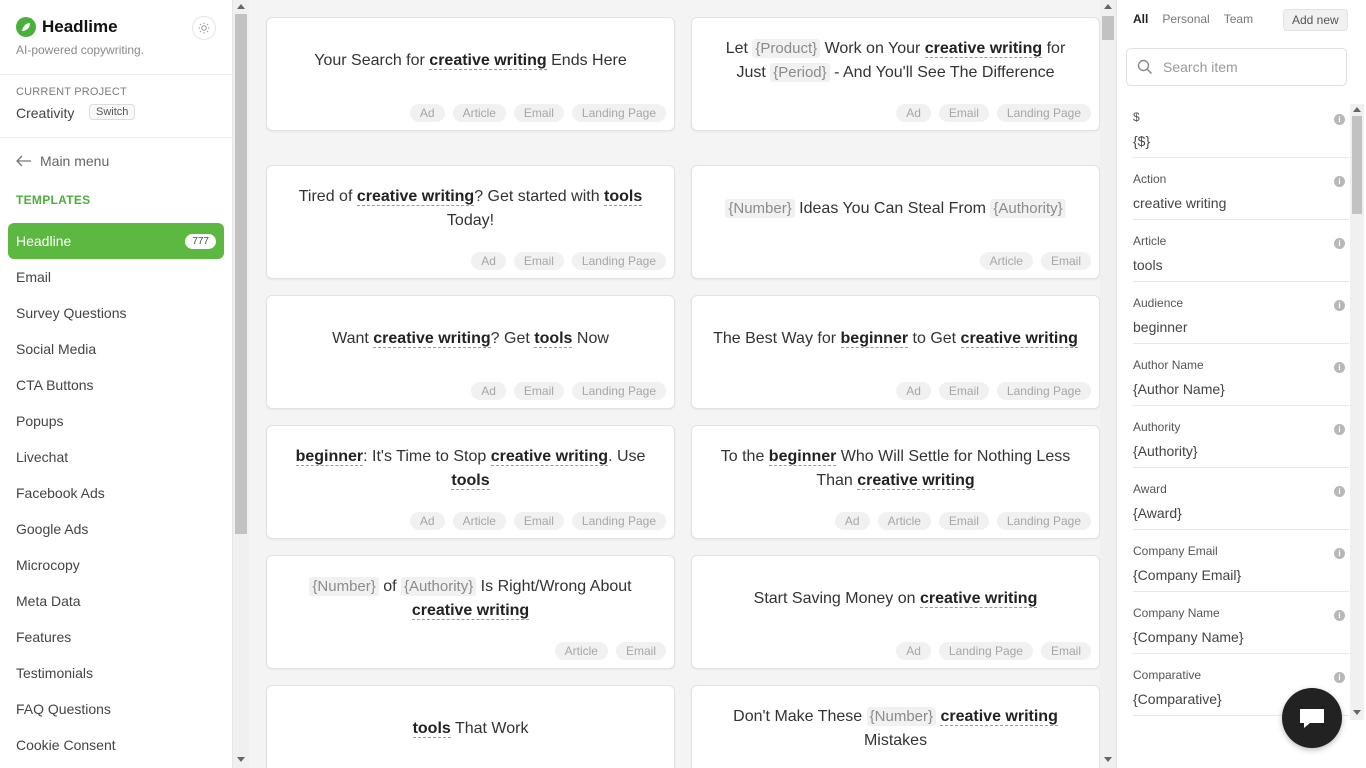 This screenshot has height=768, width=1366. I want to click on variable-value: {Award}, so click(1157, 513).